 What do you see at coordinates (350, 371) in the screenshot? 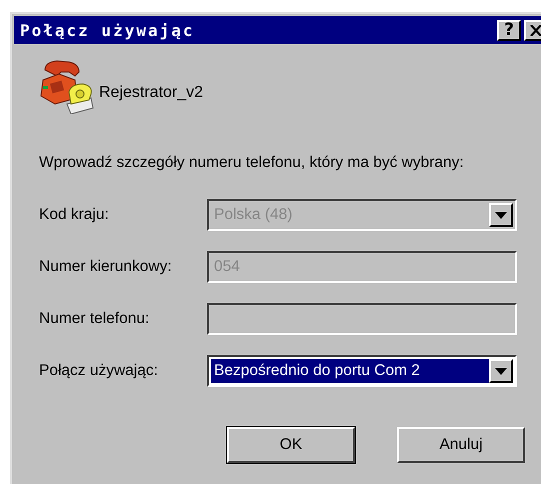
I see `field-value: Bezpośrednio do portu Com 2` at bounding box center [350, 371].